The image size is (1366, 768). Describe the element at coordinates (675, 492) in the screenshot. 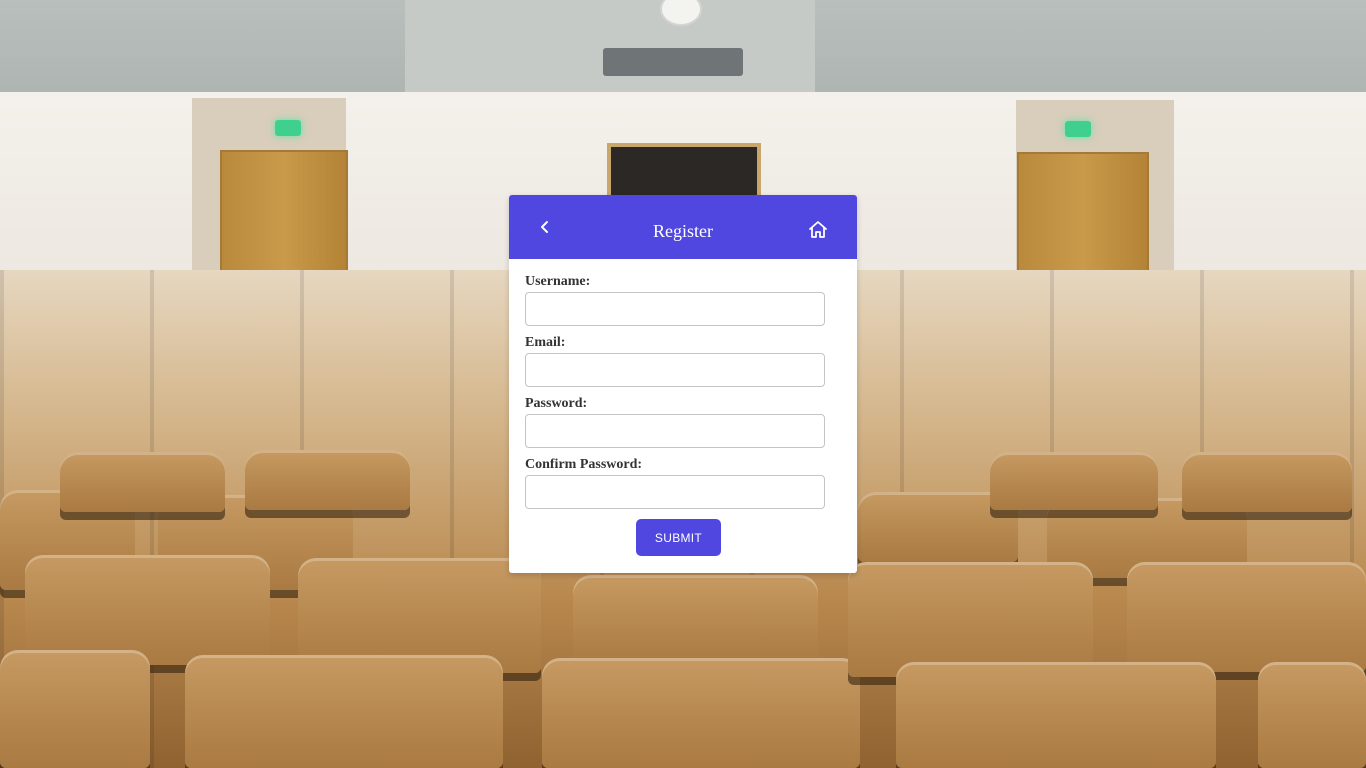

I see `confirm-password-input` at that location.